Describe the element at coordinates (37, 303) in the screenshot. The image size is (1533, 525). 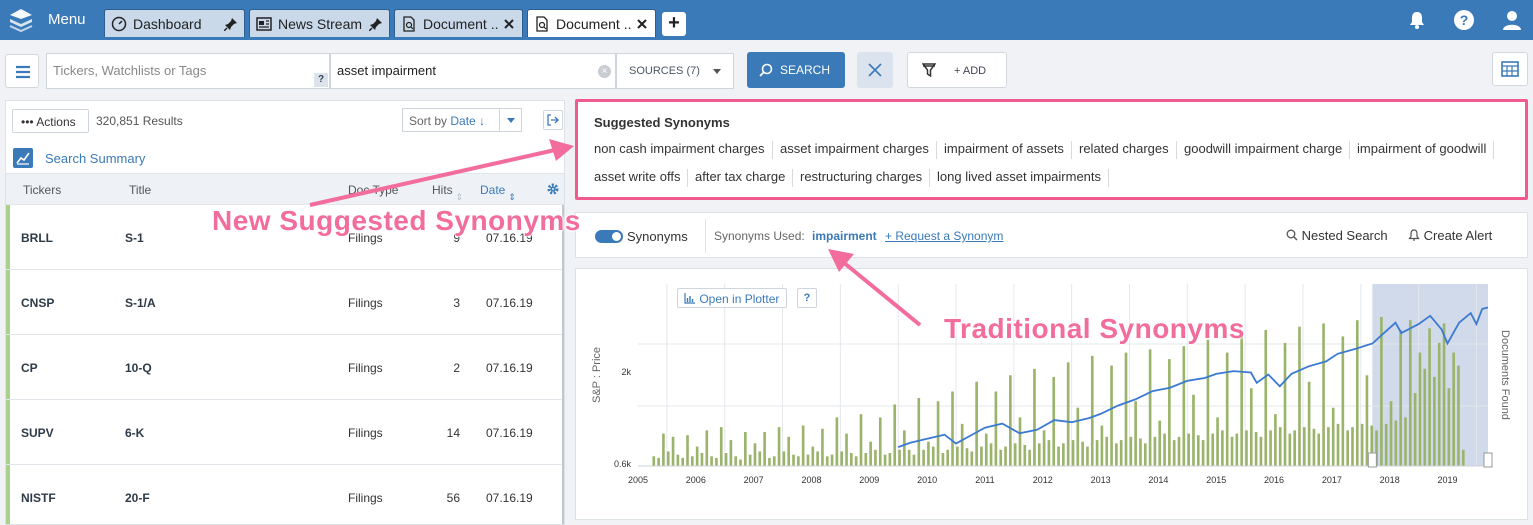
I see `row-ticker: CNSP` at that location.